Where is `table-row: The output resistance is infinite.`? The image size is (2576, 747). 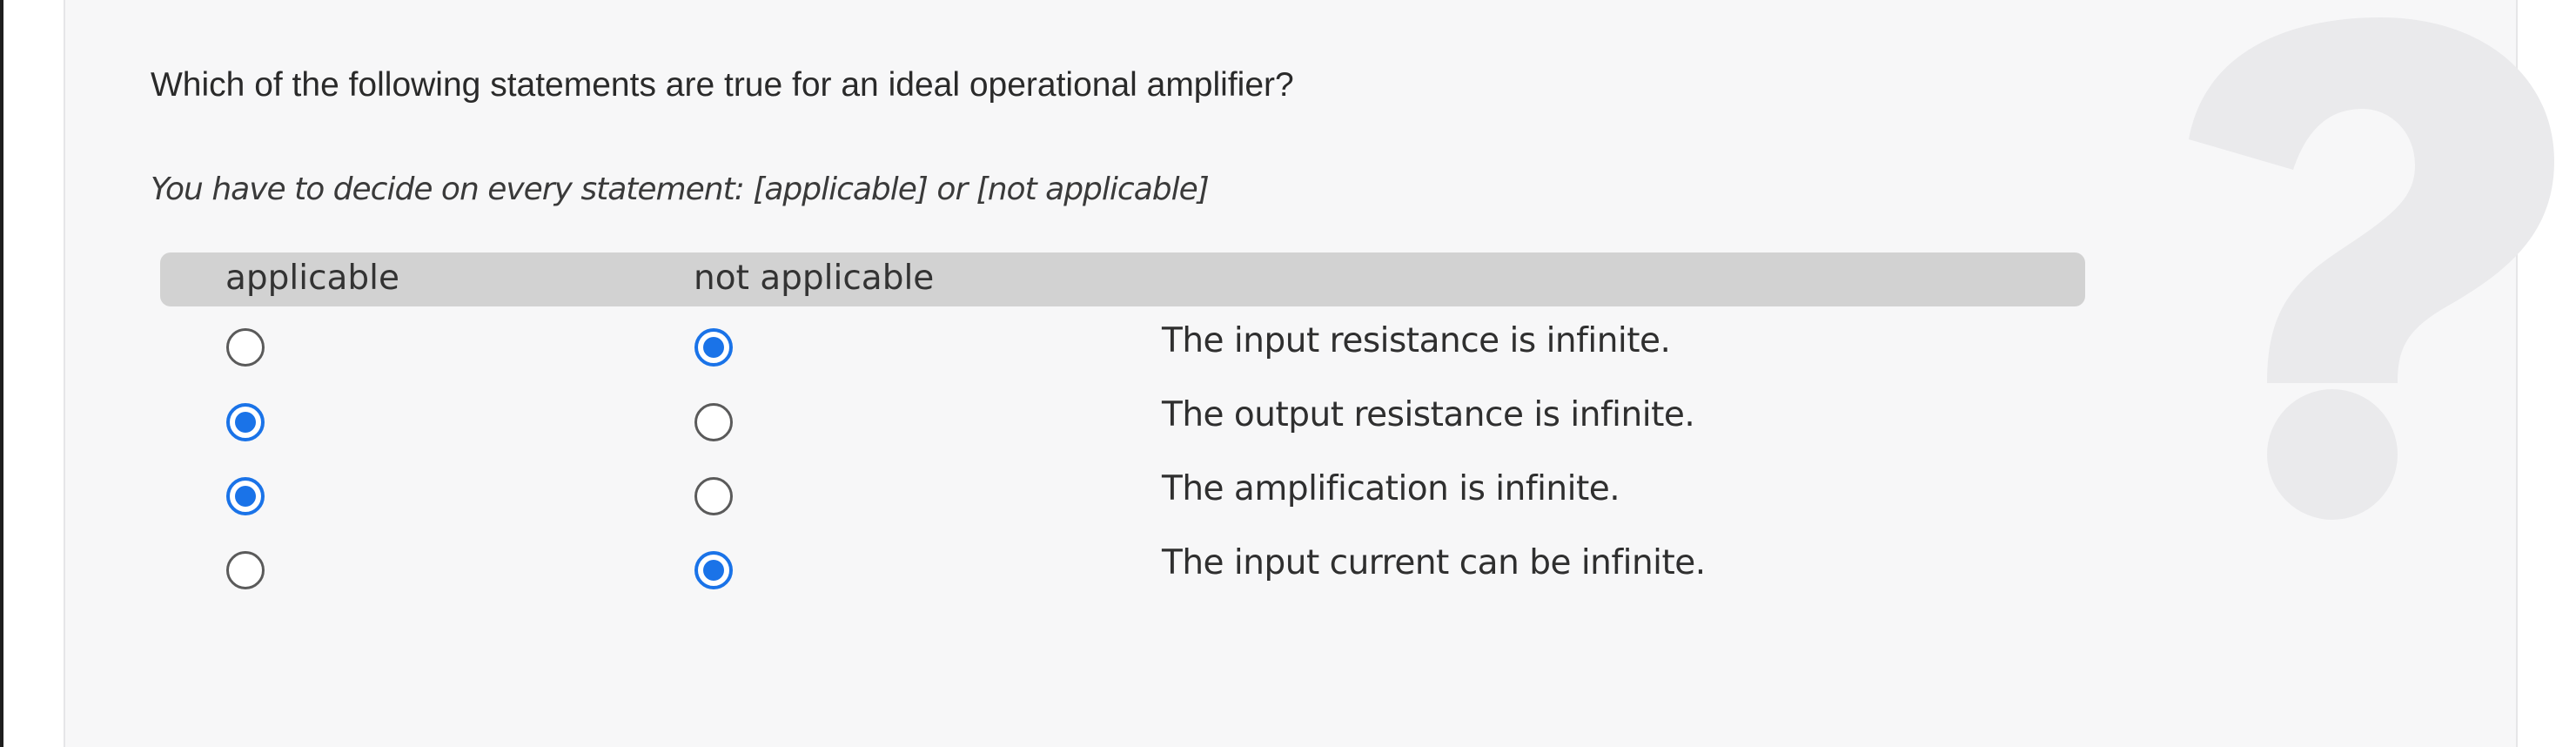 table-row: The output resistance is infinite. is located at coordinates (1292, 422).